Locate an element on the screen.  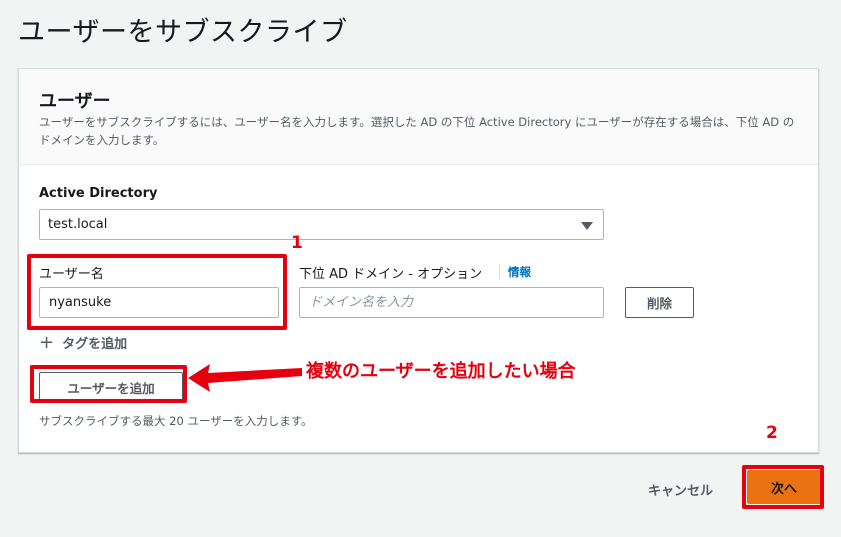
arrow-left-icon is located at coordinates (245, 378).